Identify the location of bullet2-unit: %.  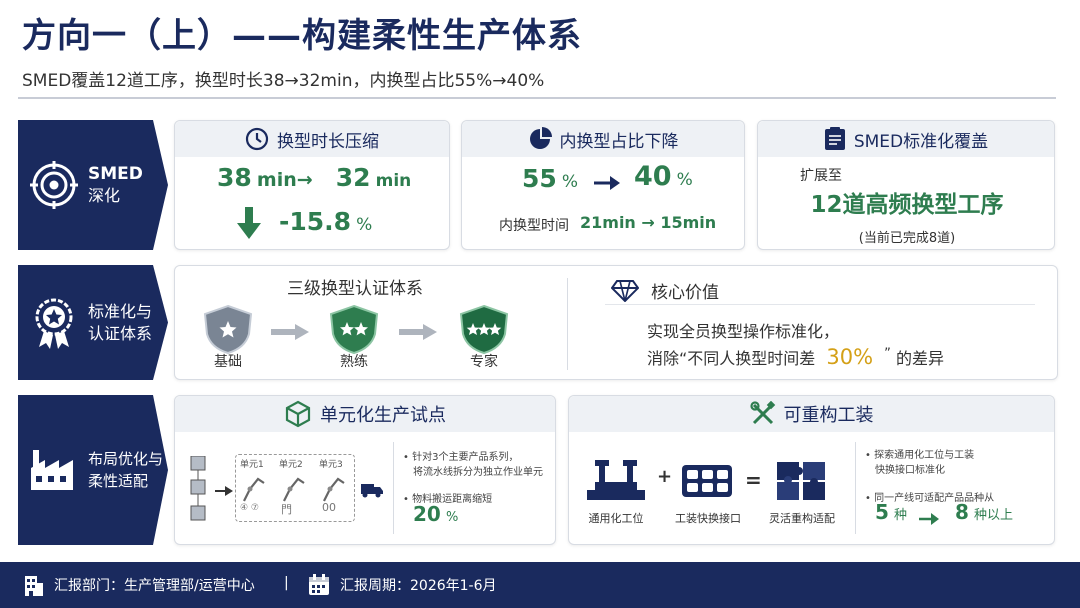
(452, 517).